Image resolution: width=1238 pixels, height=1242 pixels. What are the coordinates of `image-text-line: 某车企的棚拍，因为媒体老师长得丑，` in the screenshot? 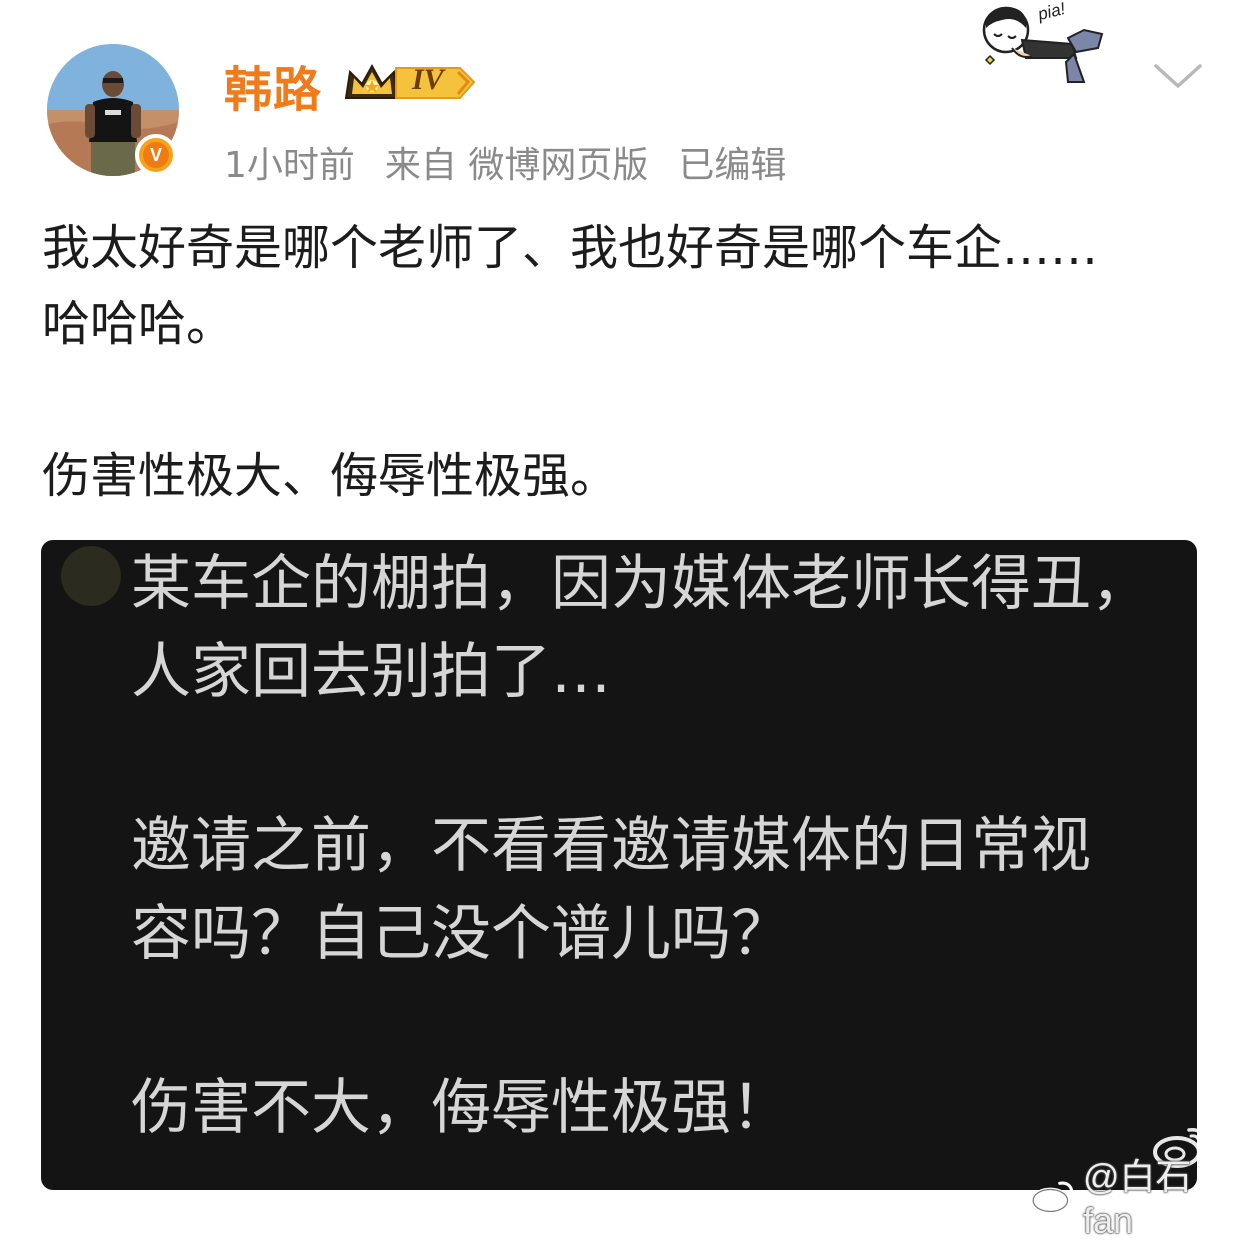 It's located at (641, 584).